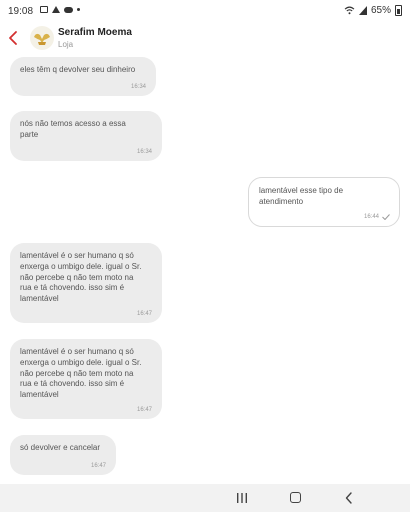 The image size is (410, 512). Describe the element at coordinates (386, 217) in the screenshot. I see `check-icon` at that location.